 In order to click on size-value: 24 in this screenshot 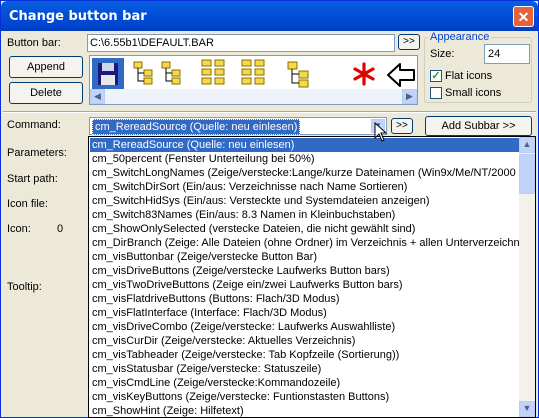, I will do `click(494, 54)`.